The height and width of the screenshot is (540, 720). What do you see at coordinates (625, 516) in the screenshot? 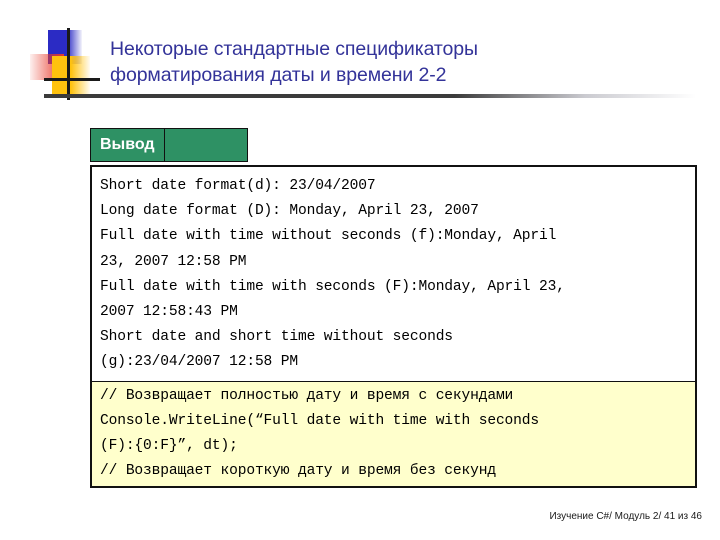
I see `slide-footer: Изучение C#/ Модуль 2/ 41 из 46` at bounding box center [625, 516].